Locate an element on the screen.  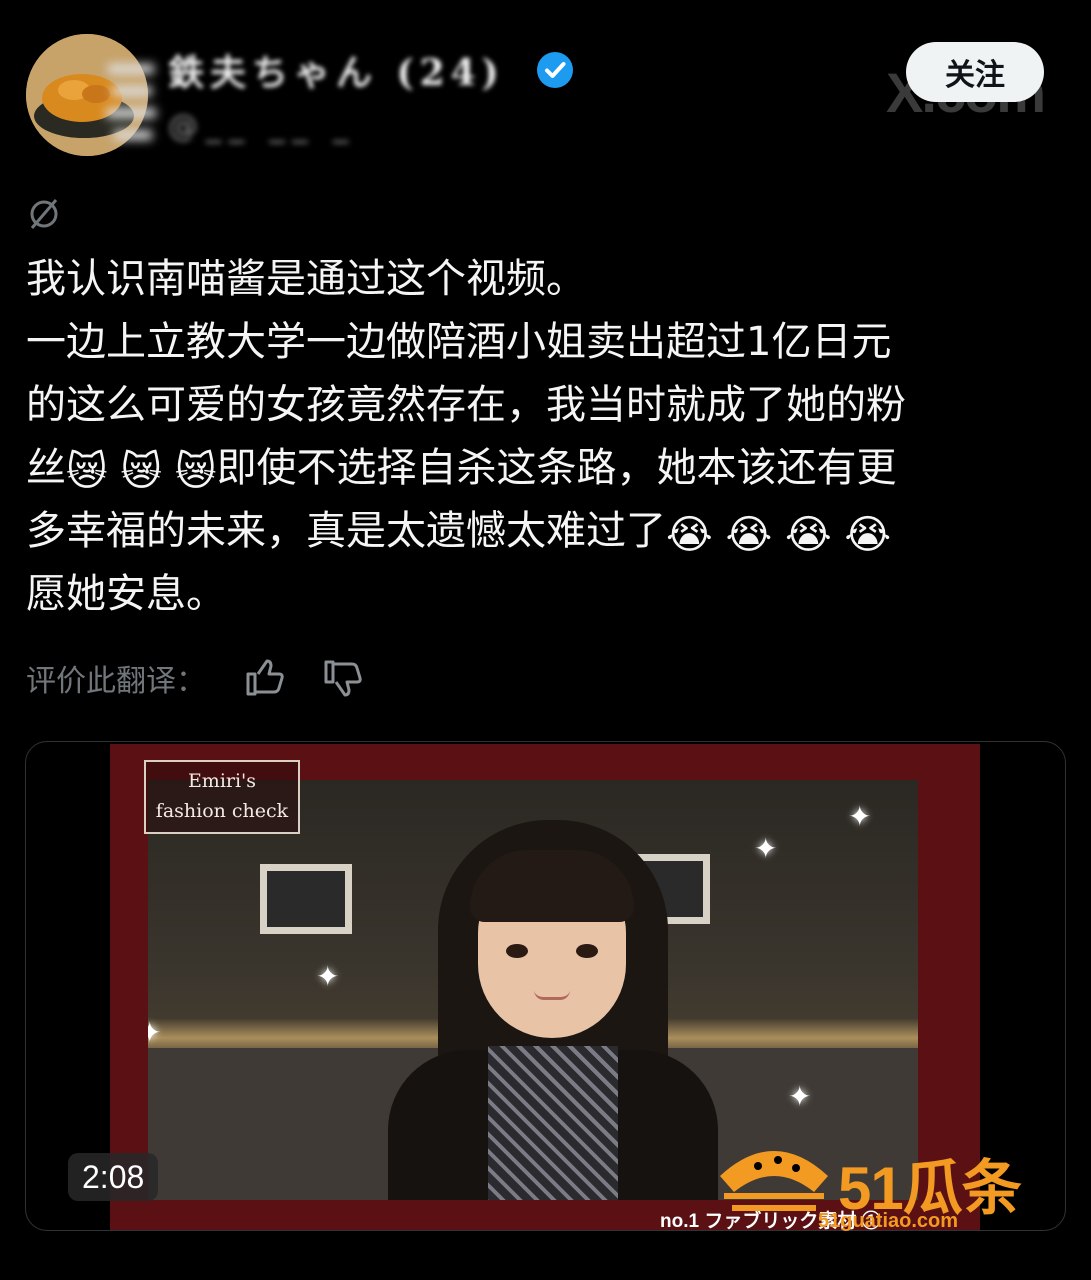
author-handle-row: @__ __ _ is located at coordinates (262, 126).